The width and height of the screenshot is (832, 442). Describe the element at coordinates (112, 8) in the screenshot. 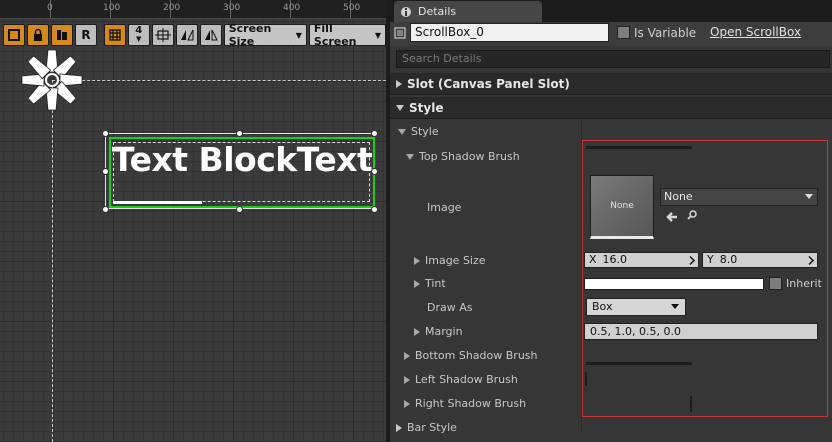

I see `ruler-tick-100: 100` at that location.